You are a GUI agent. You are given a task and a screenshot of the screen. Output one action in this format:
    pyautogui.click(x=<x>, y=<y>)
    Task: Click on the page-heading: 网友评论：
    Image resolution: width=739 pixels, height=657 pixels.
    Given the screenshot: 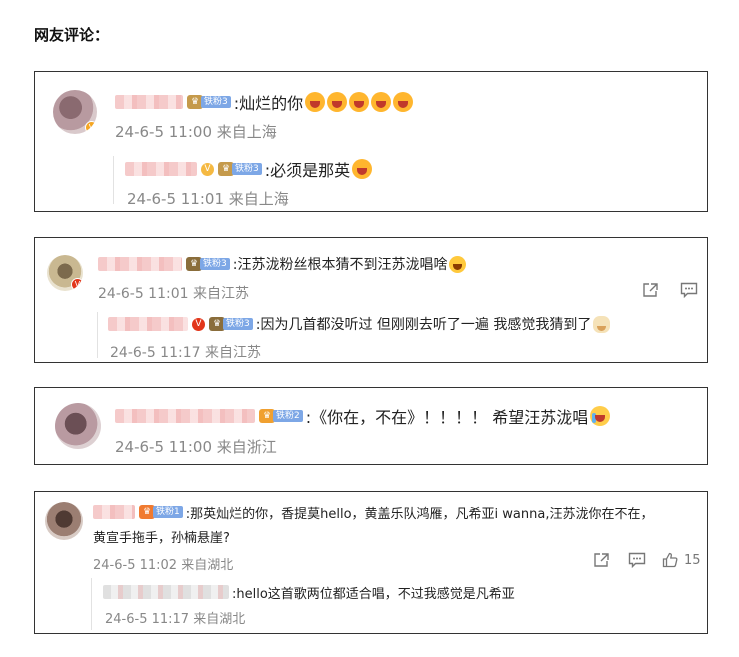 What is the action you would take?
    pyautogui.click(x=72, y=35)
    